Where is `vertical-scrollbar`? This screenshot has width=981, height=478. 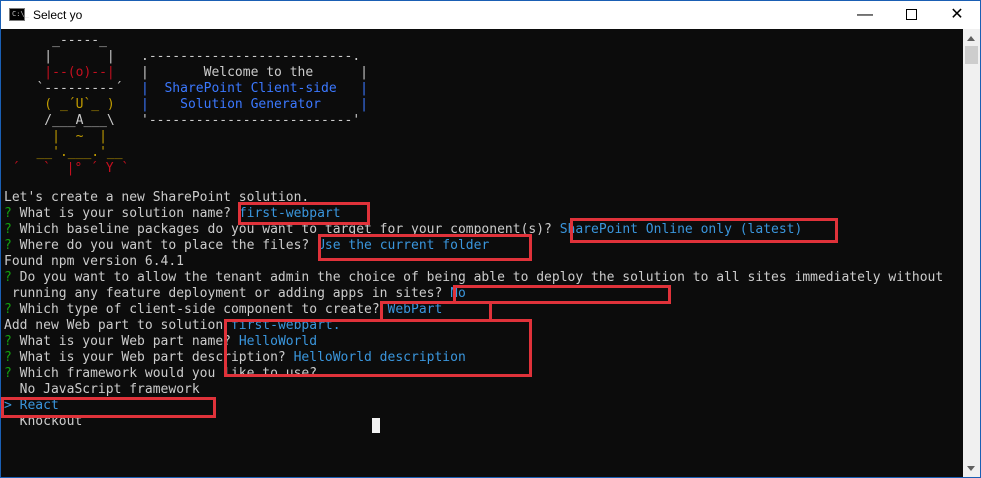
vertical-scrollbar is located at coordinates (971, 253).